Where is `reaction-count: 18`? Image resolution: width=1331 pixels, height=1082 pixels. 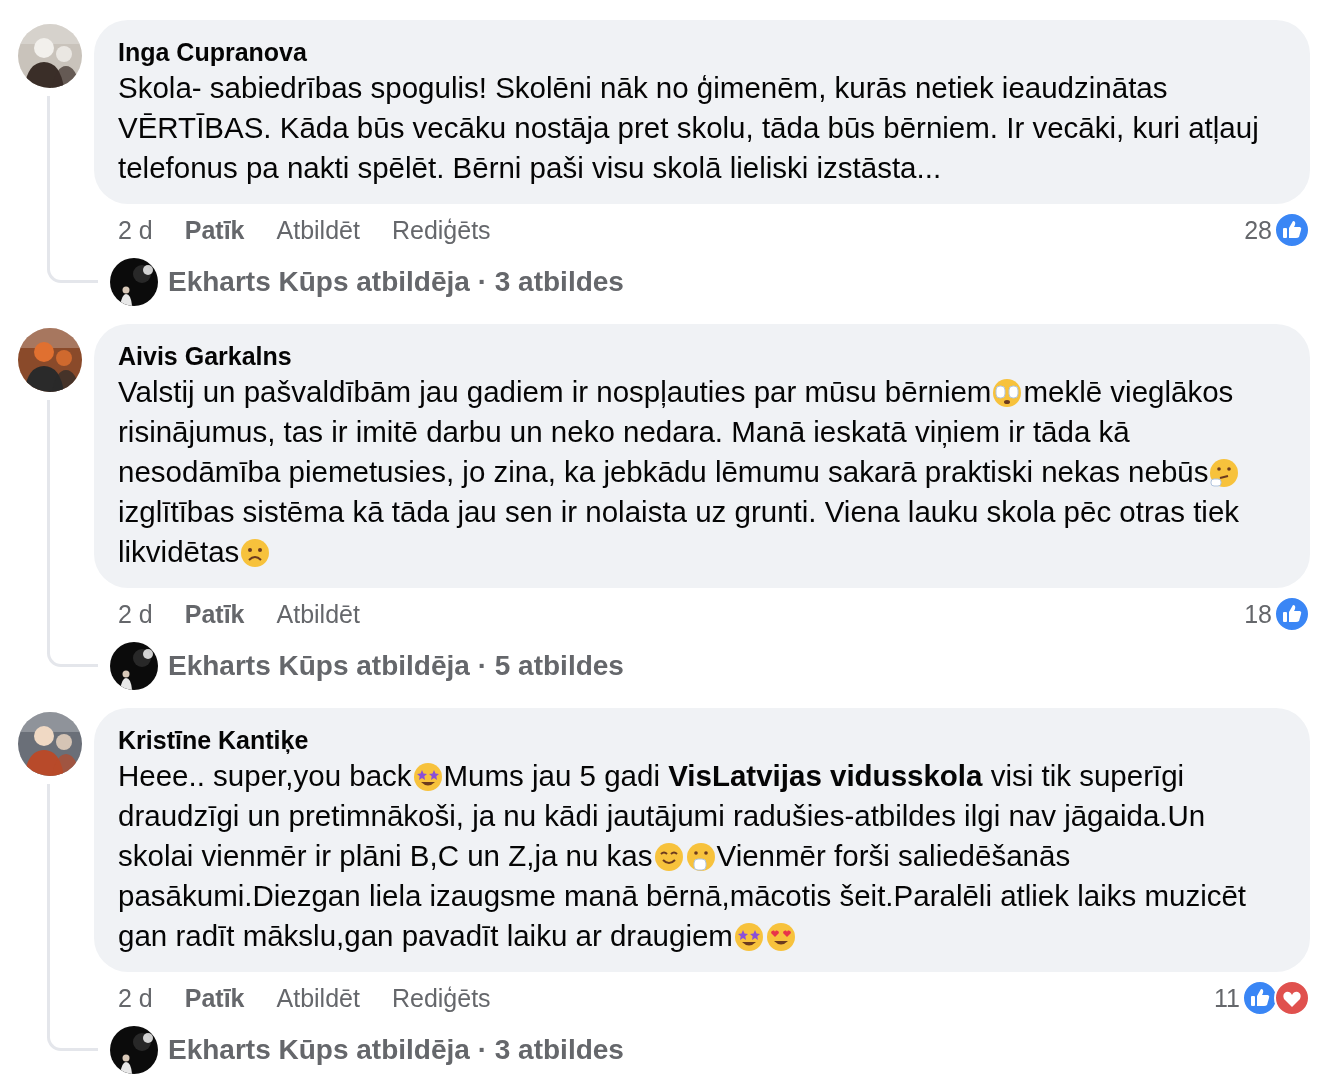 reaction-count: 18 is located at coordinates (1258, 614).